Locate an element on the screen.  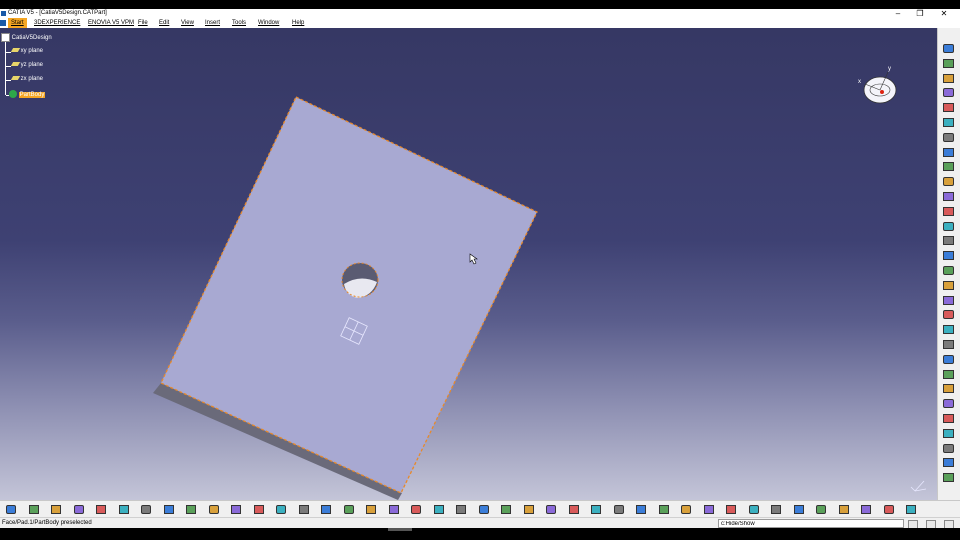
minimize-button: – is located at coordinates (898, 13).